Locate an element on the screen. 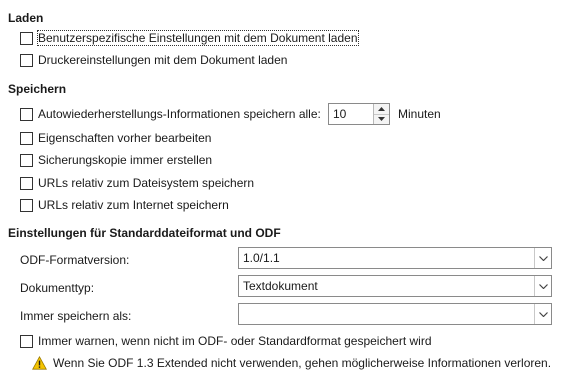 Image resolution: width=561 pixels, height=379 pixels. always-save-as-arrow is located at coordinates (542, 314).